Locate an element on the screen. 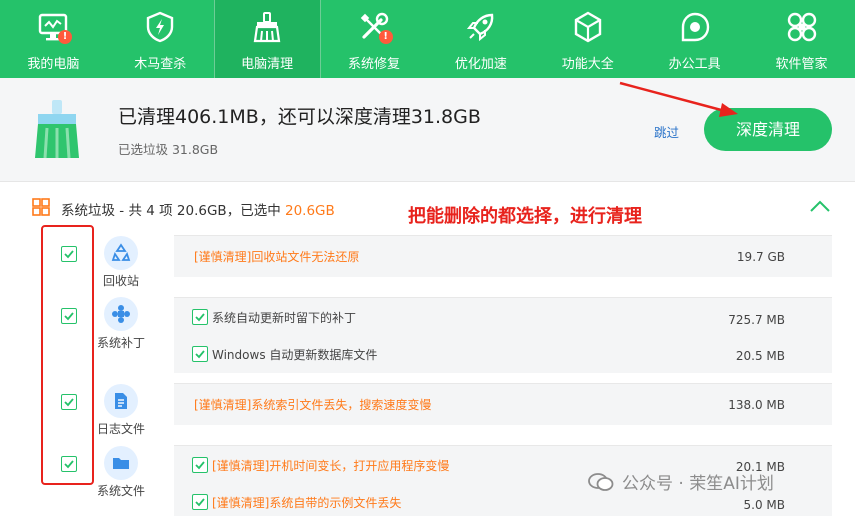 This screenshot has height=516, width=855. item-size: 5.0 MB is located at coordinates (764, 505).